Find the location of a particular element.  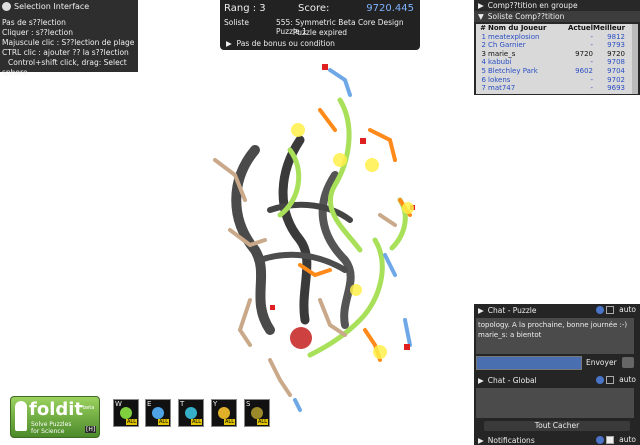

logo-tagline: for Science is located at coordinates (48, 431).